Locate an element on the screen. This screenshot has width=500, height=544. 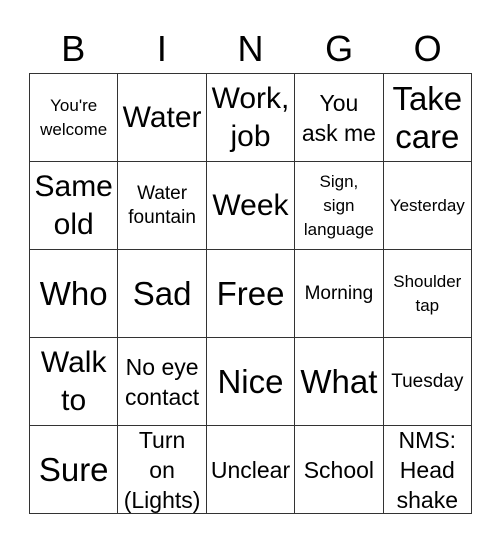
bingo-cell-label: Take care is located at coordinates (427, 117).